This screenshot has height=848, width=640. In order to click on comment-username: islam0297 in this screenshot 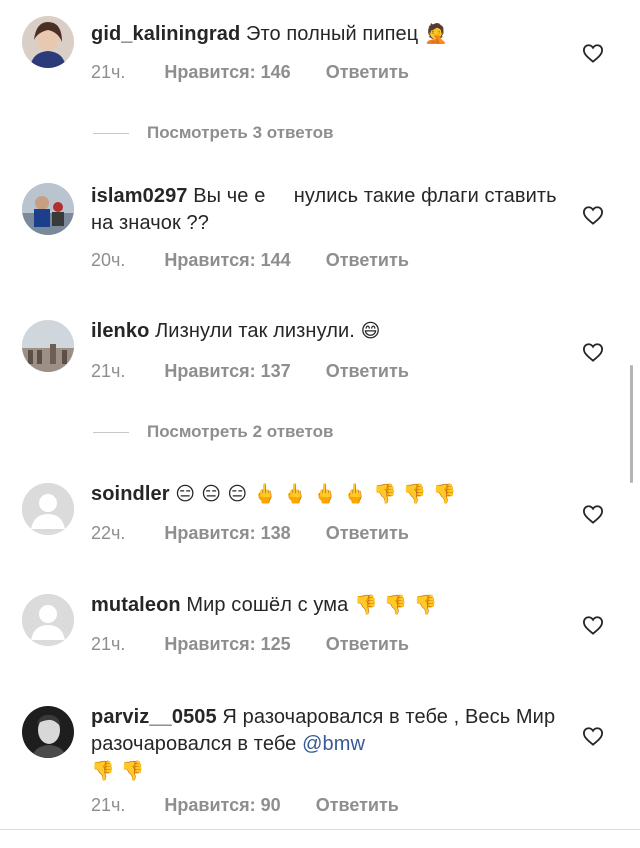, I will do `click(139, 196)`.